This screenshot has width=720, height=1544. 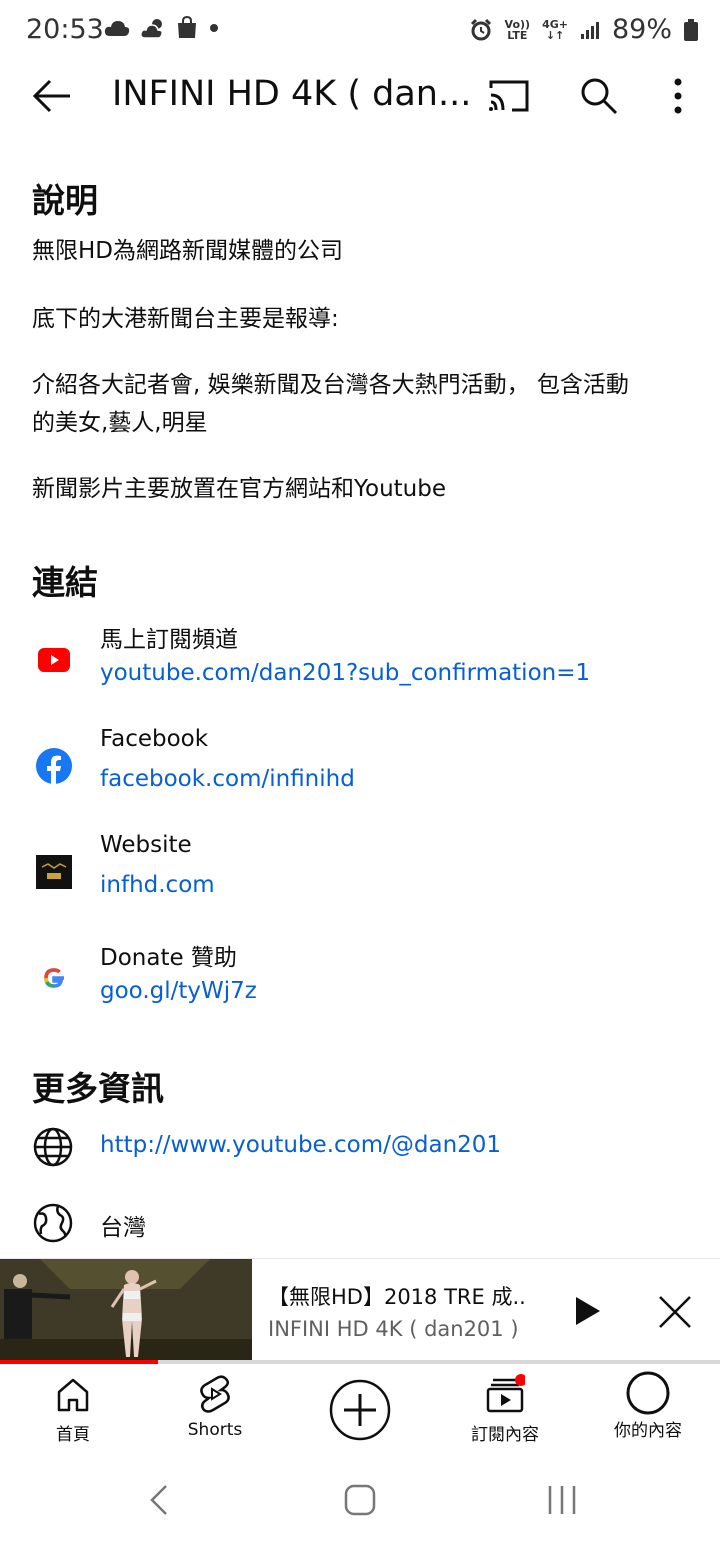 I want to click on cast-icon, so click(x=509, y=96).